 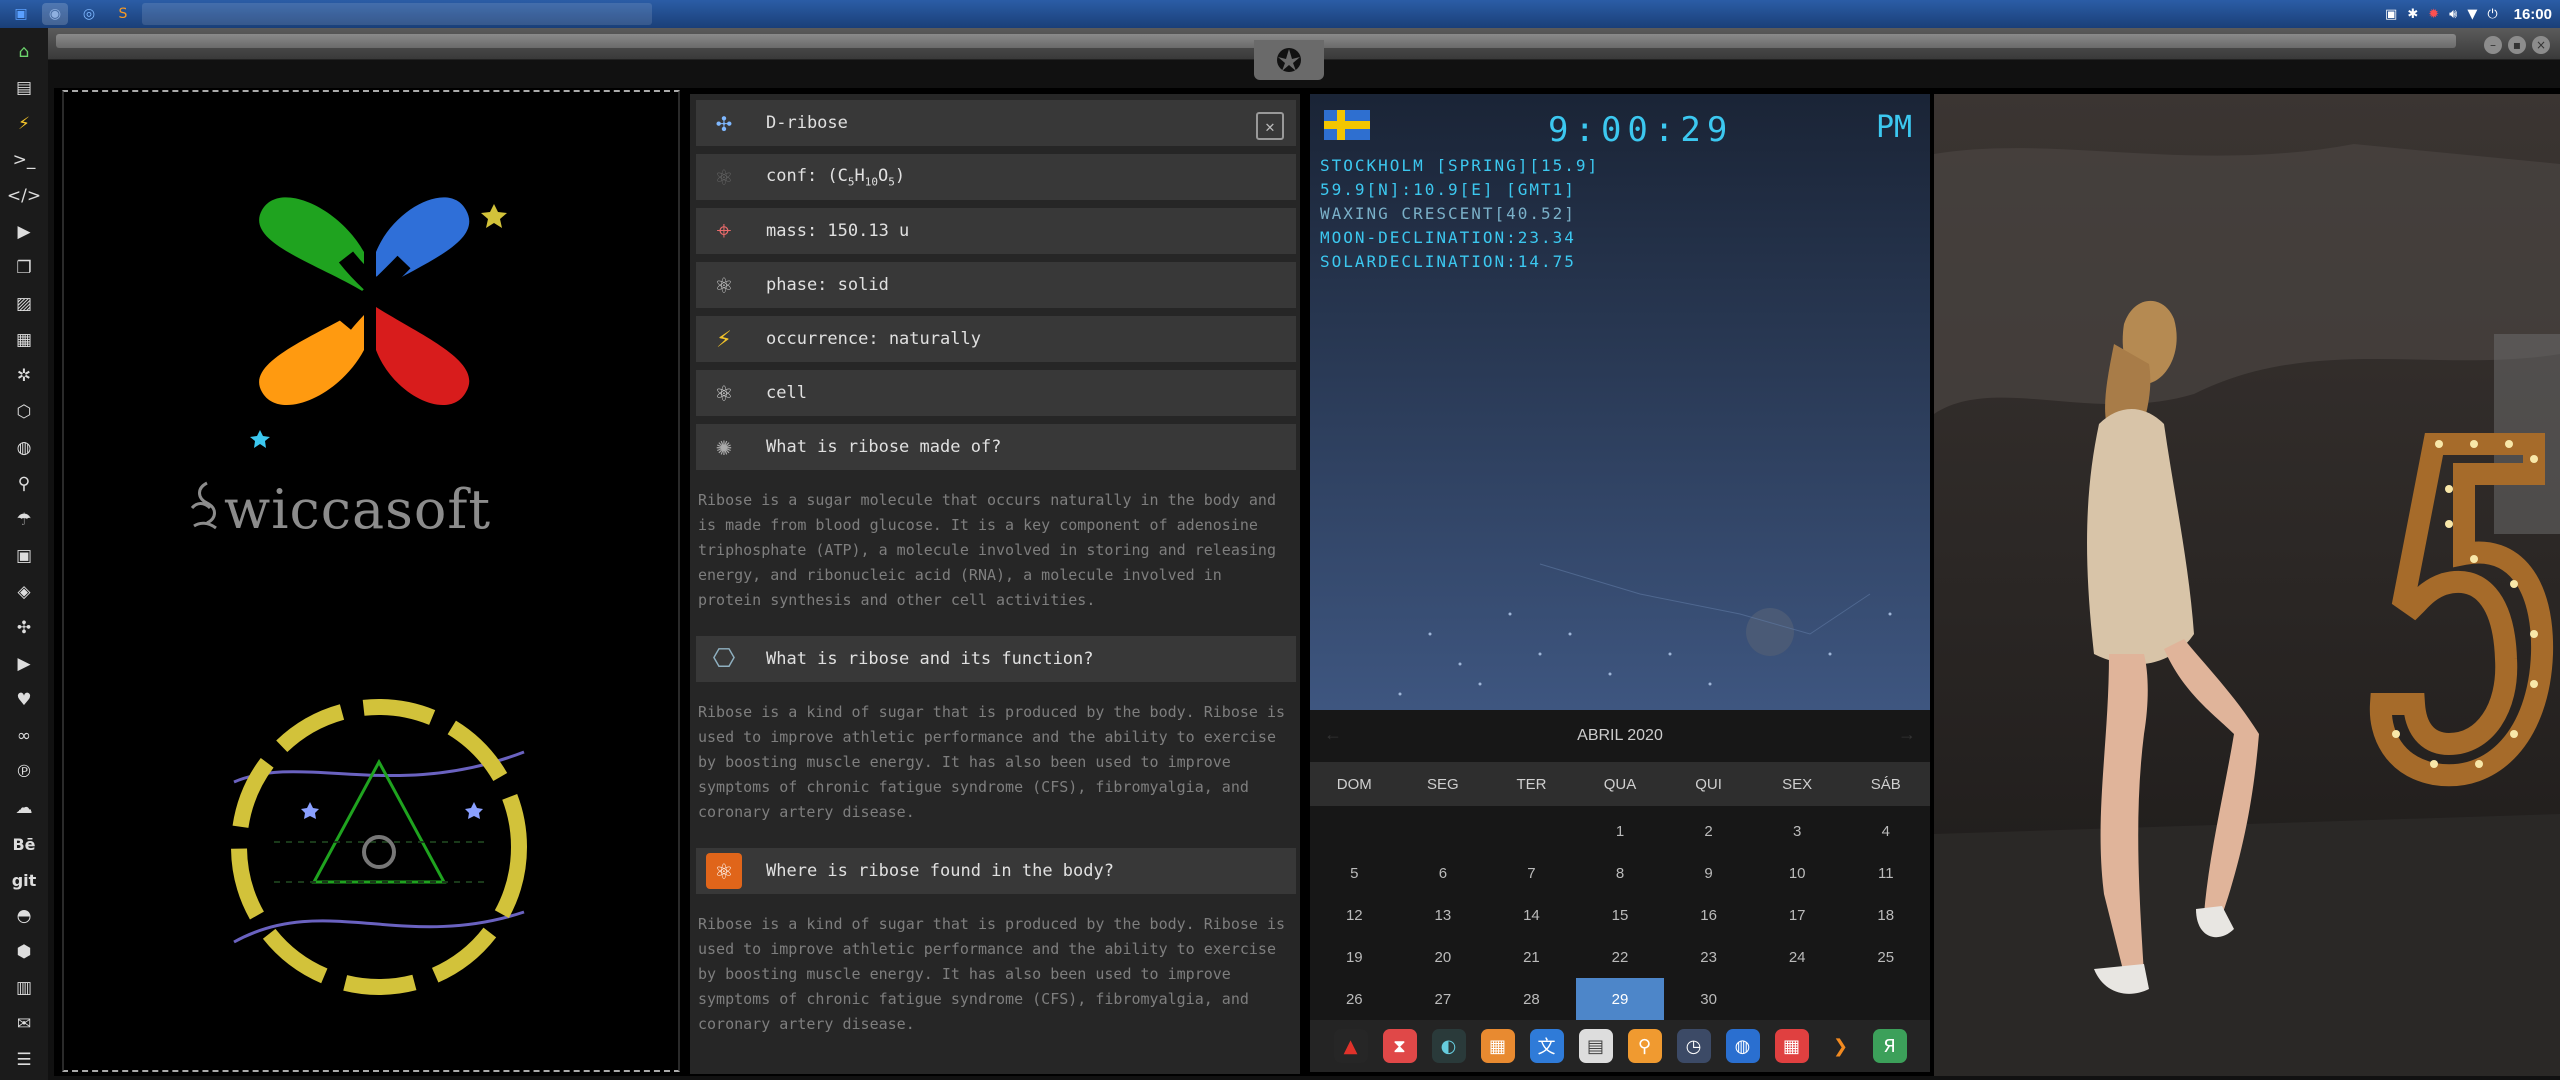 I want to click on lightning-icon: ⚡, so click(x=24, y=124).